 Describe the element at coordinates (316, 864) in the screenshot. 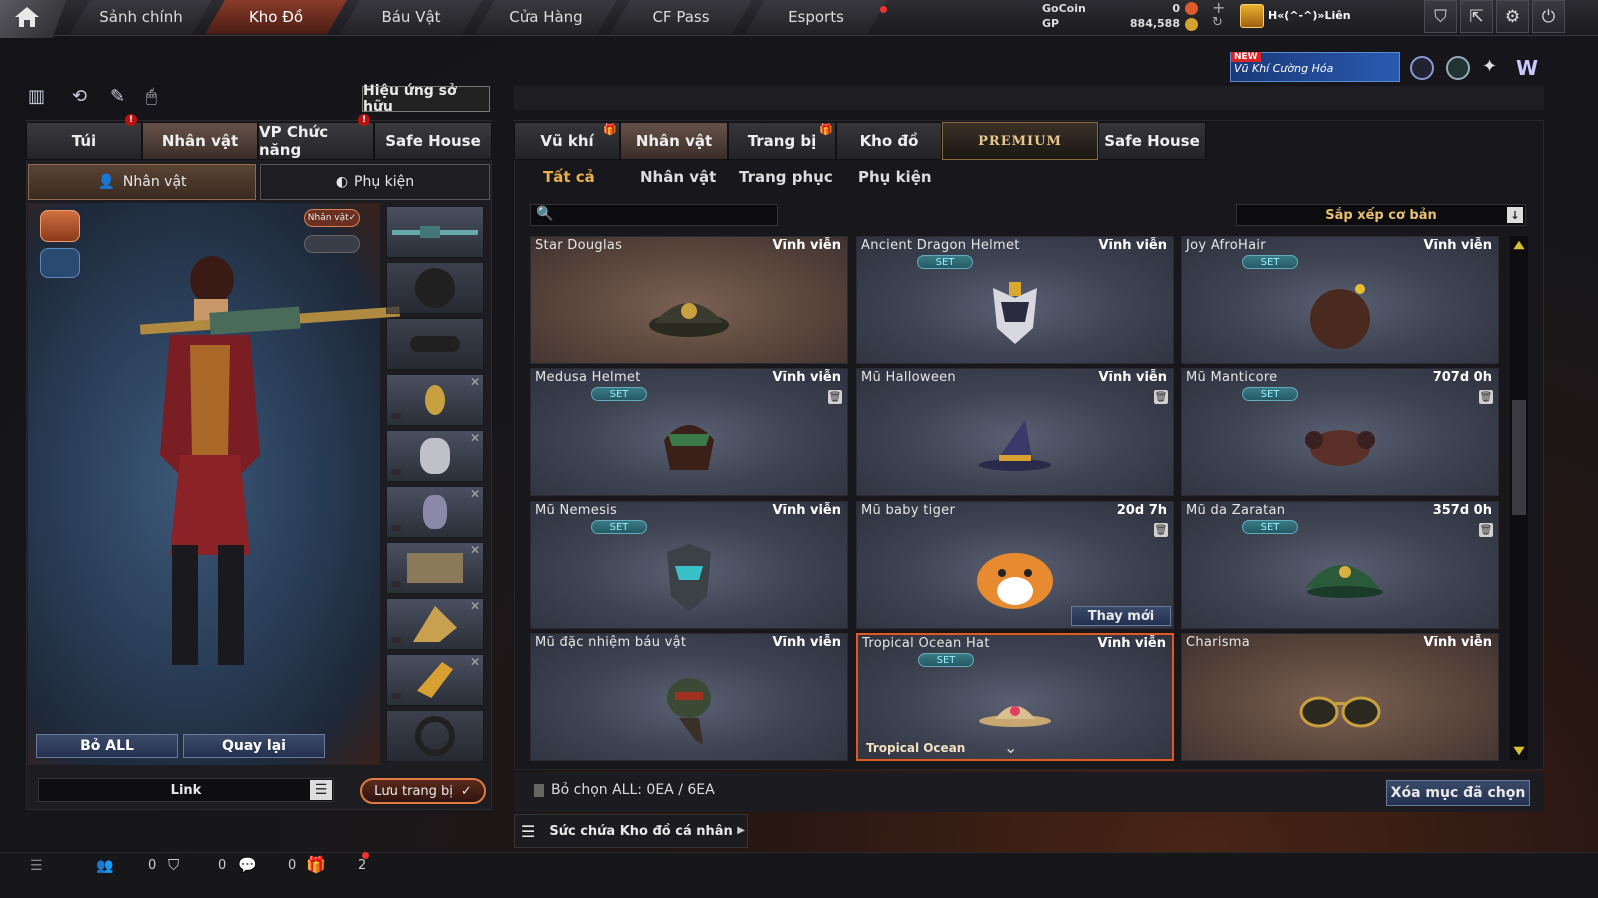

I see `gift-box-icon: 🎁` at that location.